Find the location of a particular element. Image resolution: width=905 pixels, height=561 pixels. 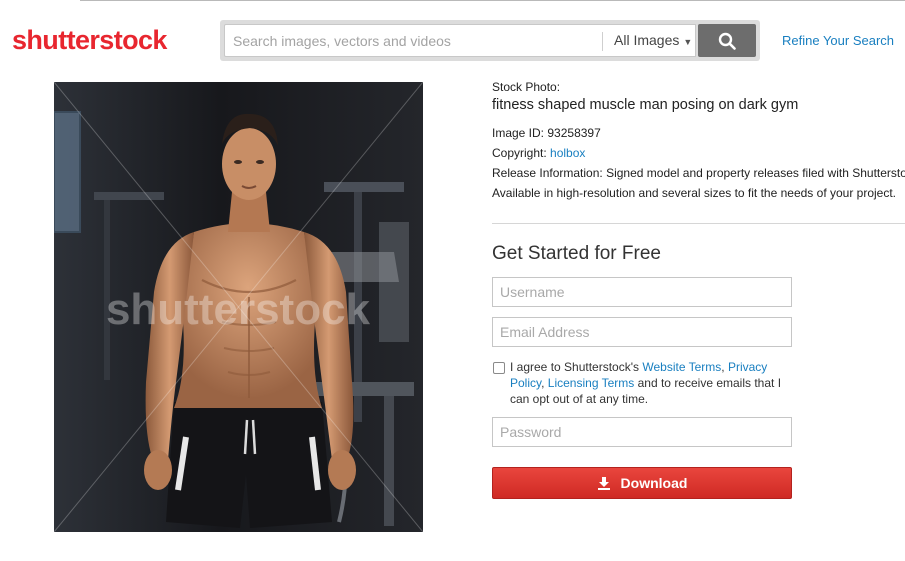

search-button is located at coordinates (727, 40).